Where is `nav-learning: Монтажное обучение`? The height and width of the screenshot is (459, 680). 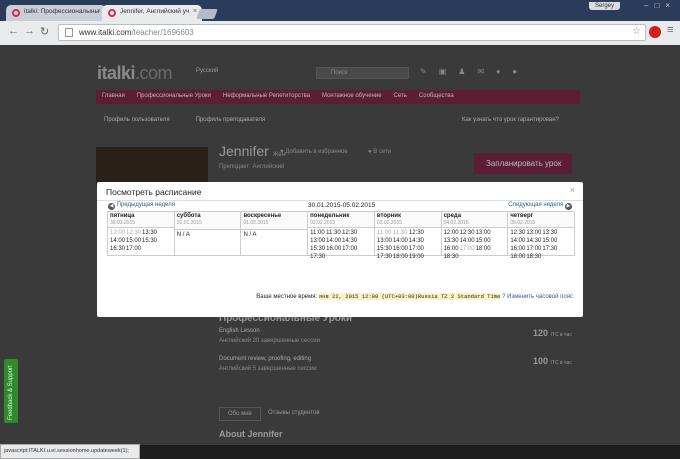
nav-learning: Монтажное обучение is located at coordinates (352, 96).